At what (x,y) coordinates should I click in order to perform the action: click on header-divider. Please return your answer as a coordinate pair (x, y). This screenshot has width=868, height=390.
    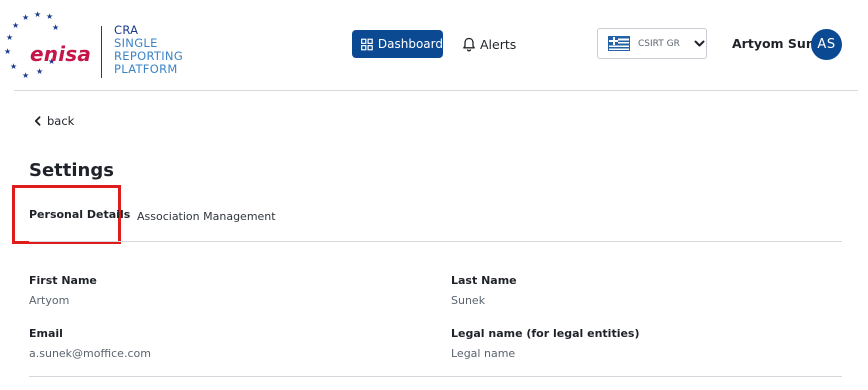
    Looking at the image, I should click on (436, 90).